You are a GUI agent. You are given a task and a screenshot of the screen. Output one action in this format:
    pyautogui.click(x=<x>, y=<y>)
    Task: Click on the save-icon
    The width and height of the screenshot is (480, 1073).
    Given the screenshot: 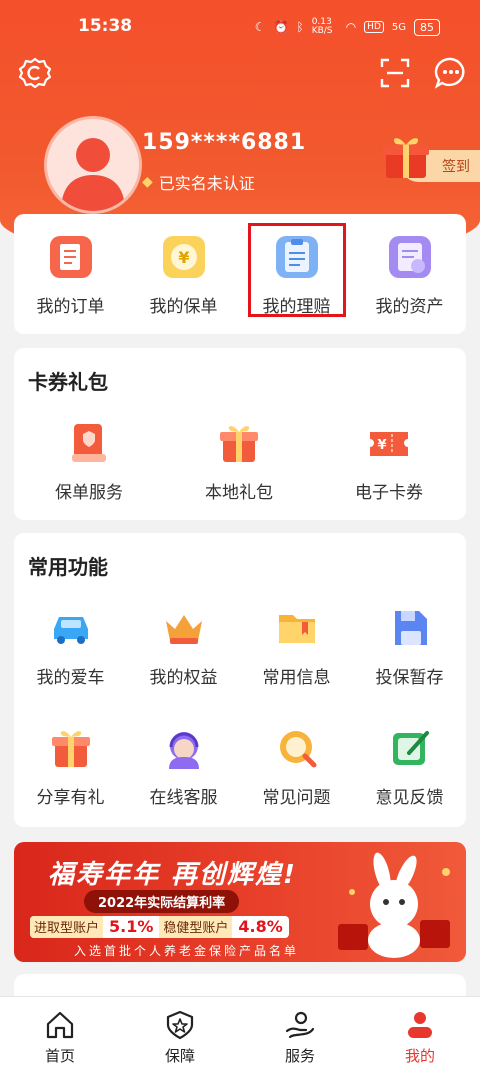 What is the action you would take?
    pyautogui.click(x=410, y=628)
    